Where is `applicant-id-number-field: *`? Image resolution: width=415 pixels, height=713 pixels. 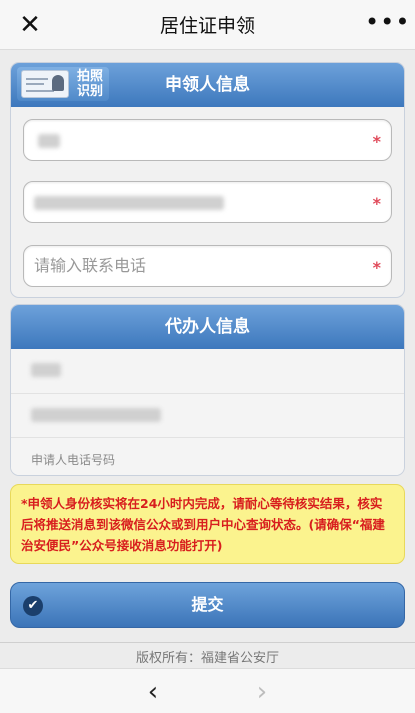 applicant-id-number-field: * is located at coordinates (207, 202).